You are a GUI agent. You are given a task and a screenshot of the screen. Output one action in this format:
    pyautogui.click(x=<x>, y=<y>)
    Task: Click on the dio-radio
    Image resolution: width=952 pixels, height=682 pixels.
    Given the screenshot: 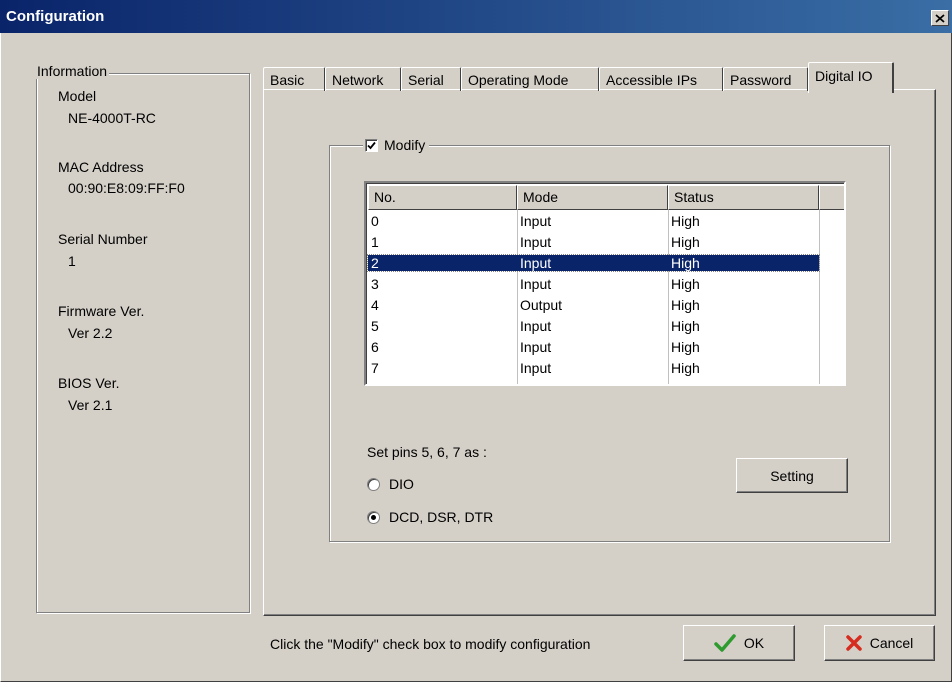 What is the action you would take?
    pyautogui.click(x=373, y=484)
    